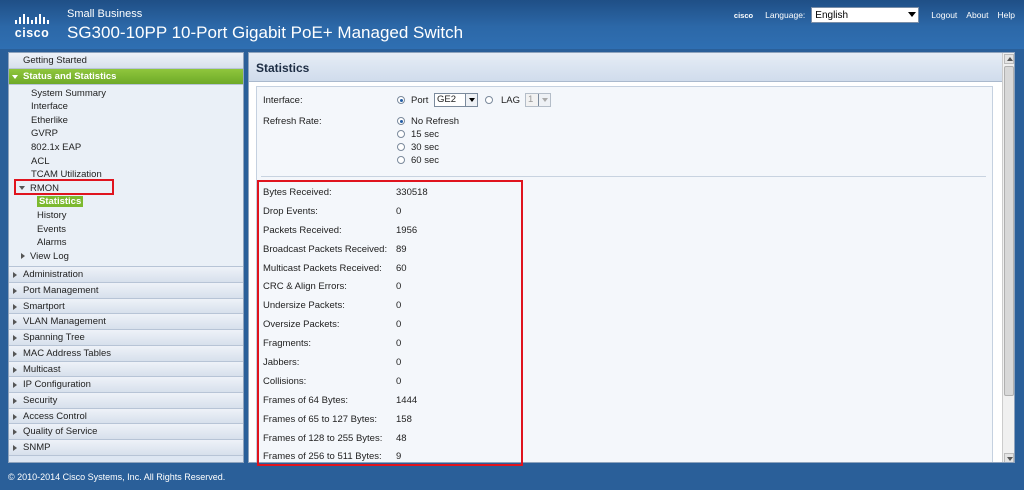 The height and width of the screenshot is (490, 1024). I want to click on sidebar-section-spanning-tree: Spanning Tree, so click(126, 338).